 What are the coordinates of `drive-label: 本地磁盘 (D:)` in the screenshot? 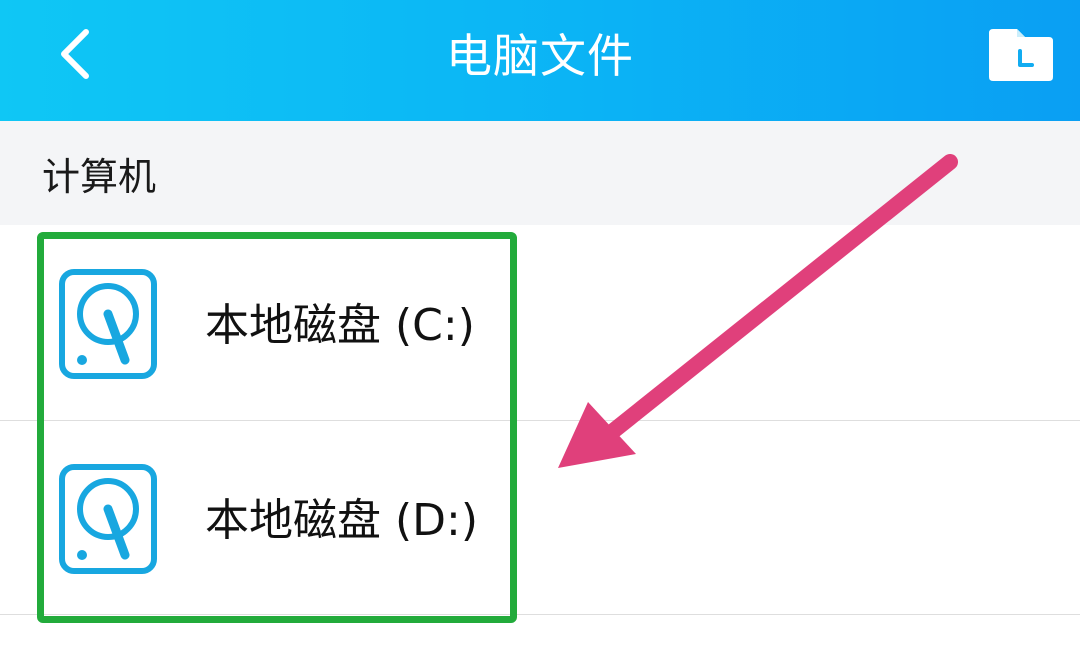 It's located at (342, 520).